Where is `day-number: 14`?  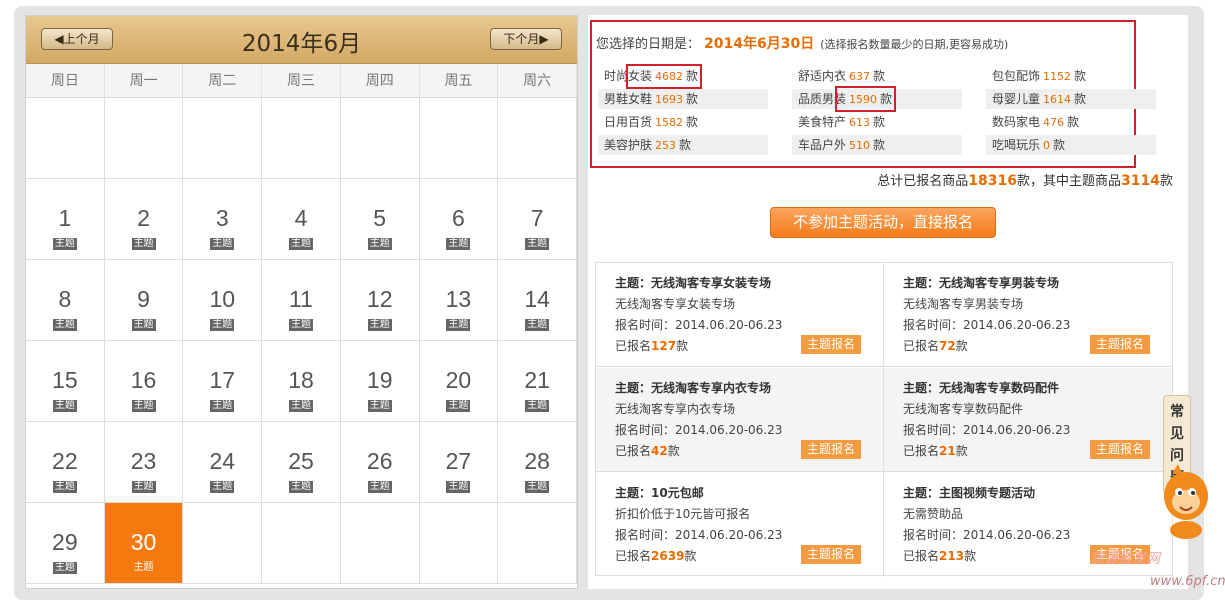
day-number: 14 is located at coordinates (537, 299).